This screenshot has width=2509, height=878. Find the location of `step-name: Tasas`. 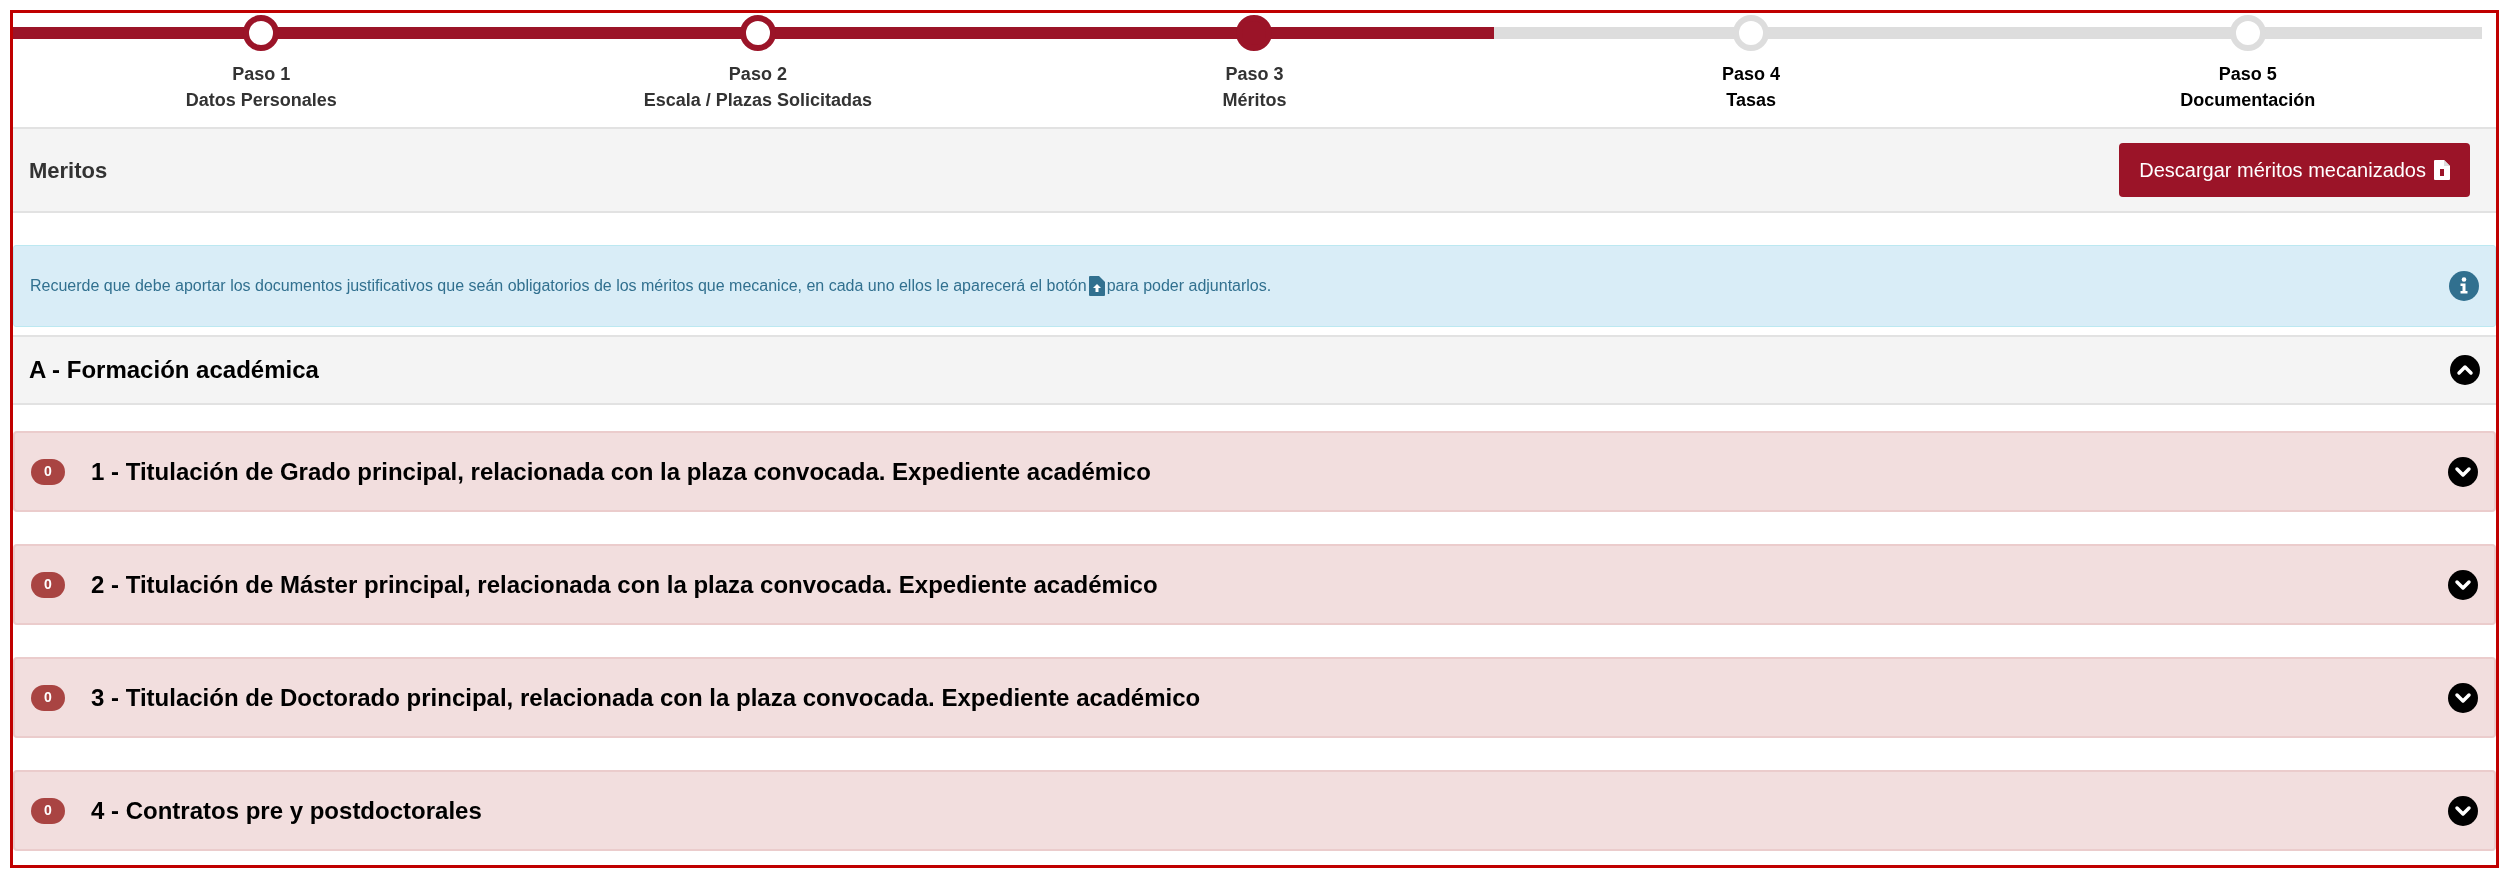

step-name: Tasas is located at coordinates (1751, 100).